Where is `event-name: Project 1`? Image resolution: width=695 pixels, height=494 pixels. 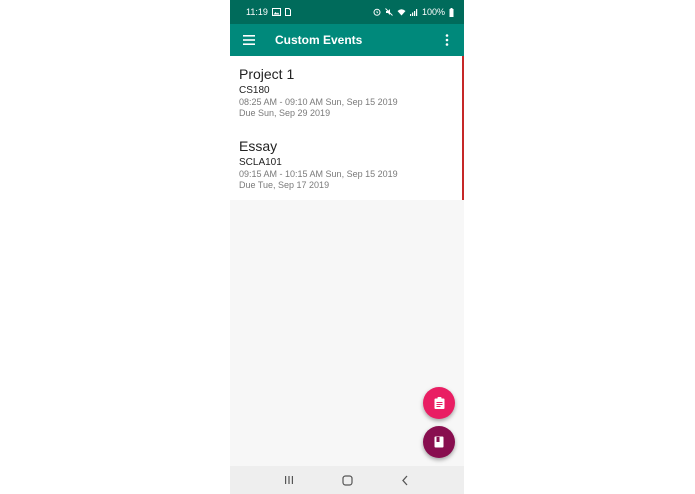
event-name: Project 1 is located at coordinates (267, 74).